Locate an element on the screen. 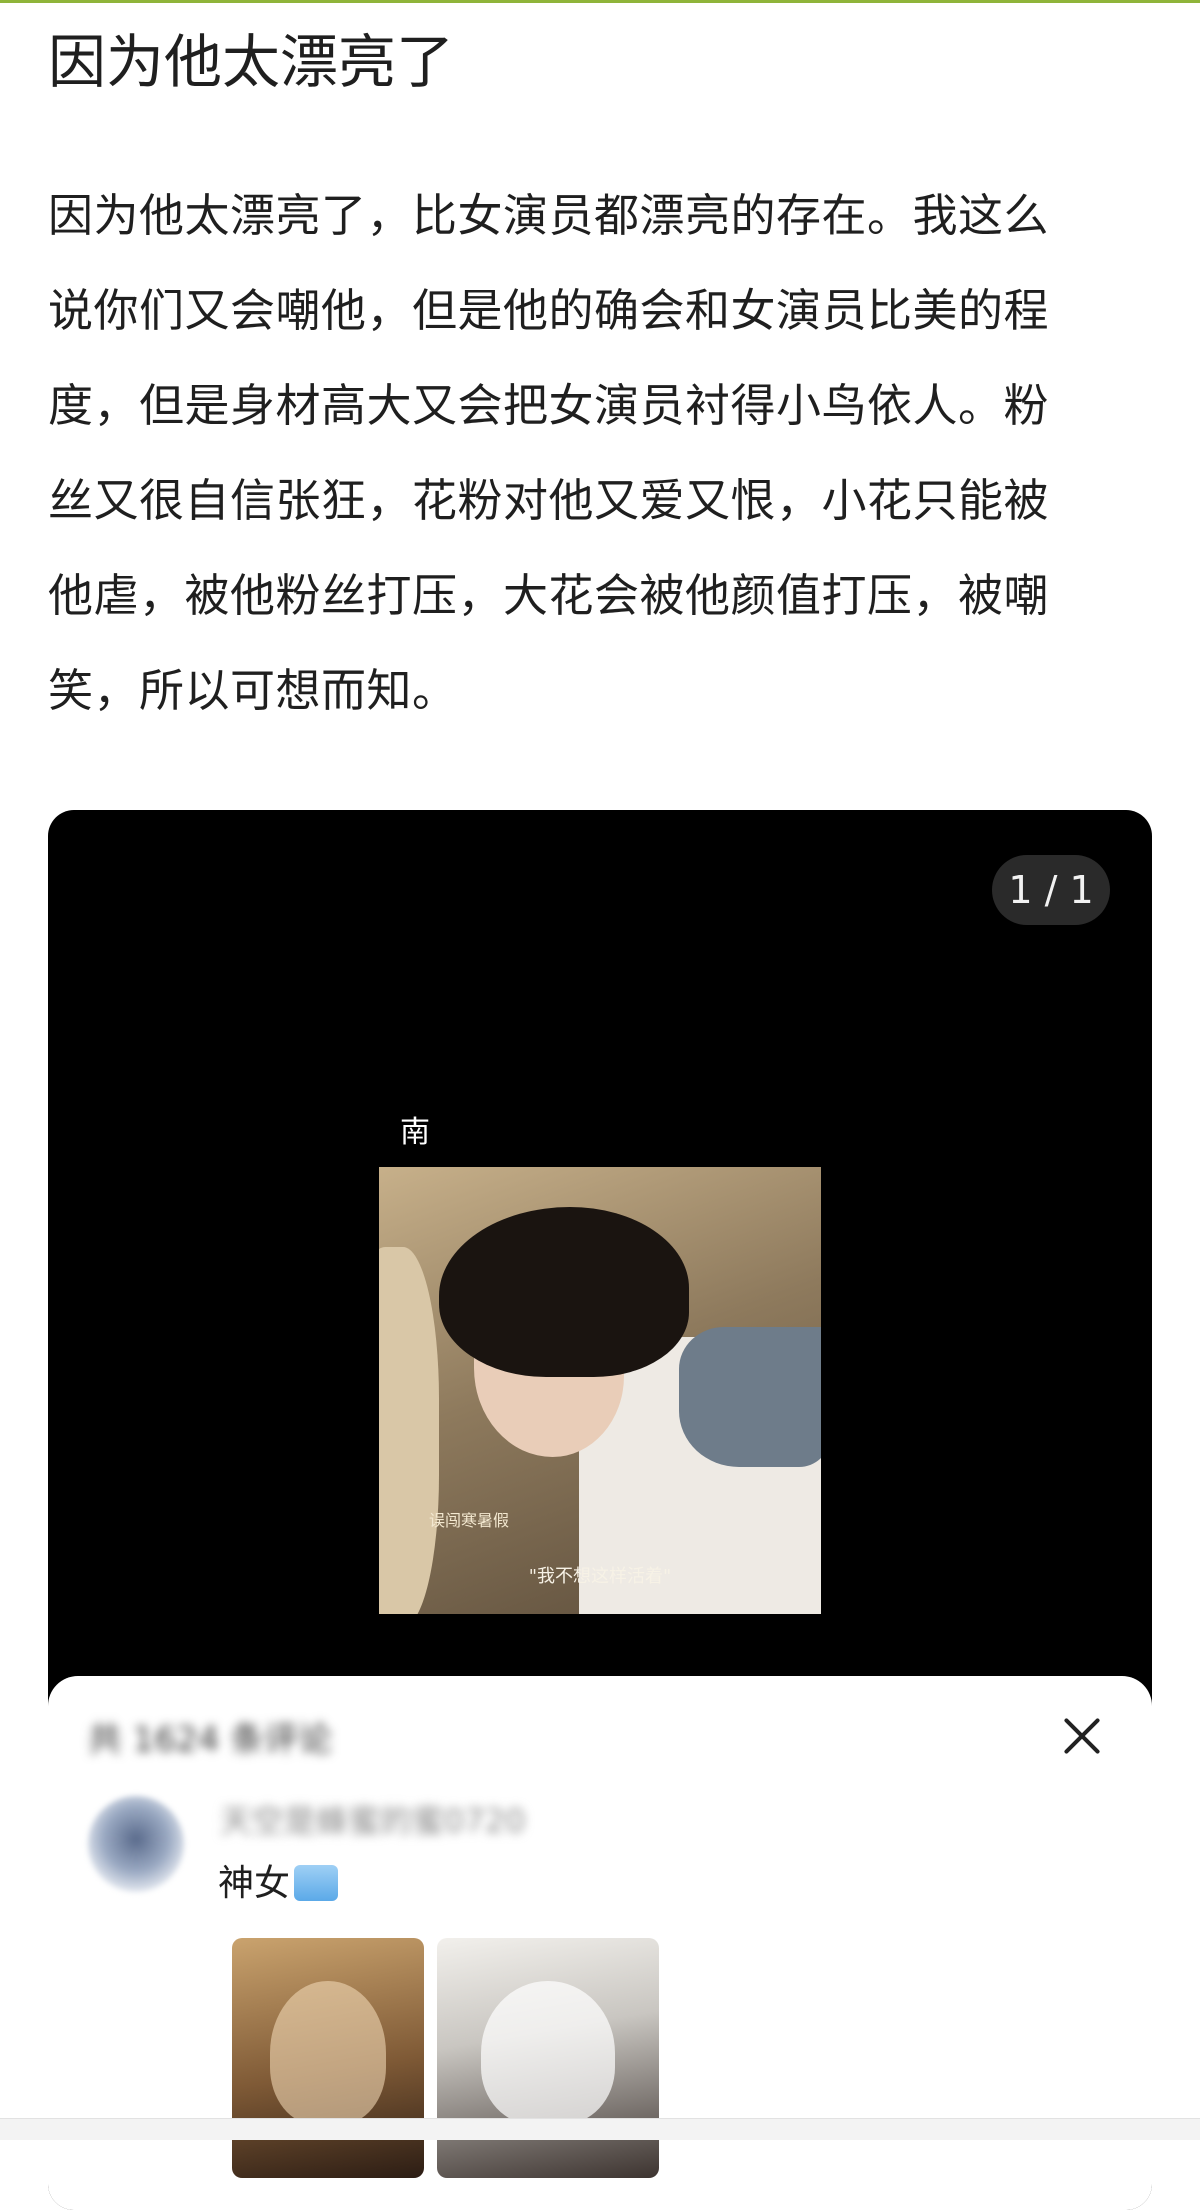  comment-count-header: 共 1624 条评论 is located at coordinates (210, 1736).